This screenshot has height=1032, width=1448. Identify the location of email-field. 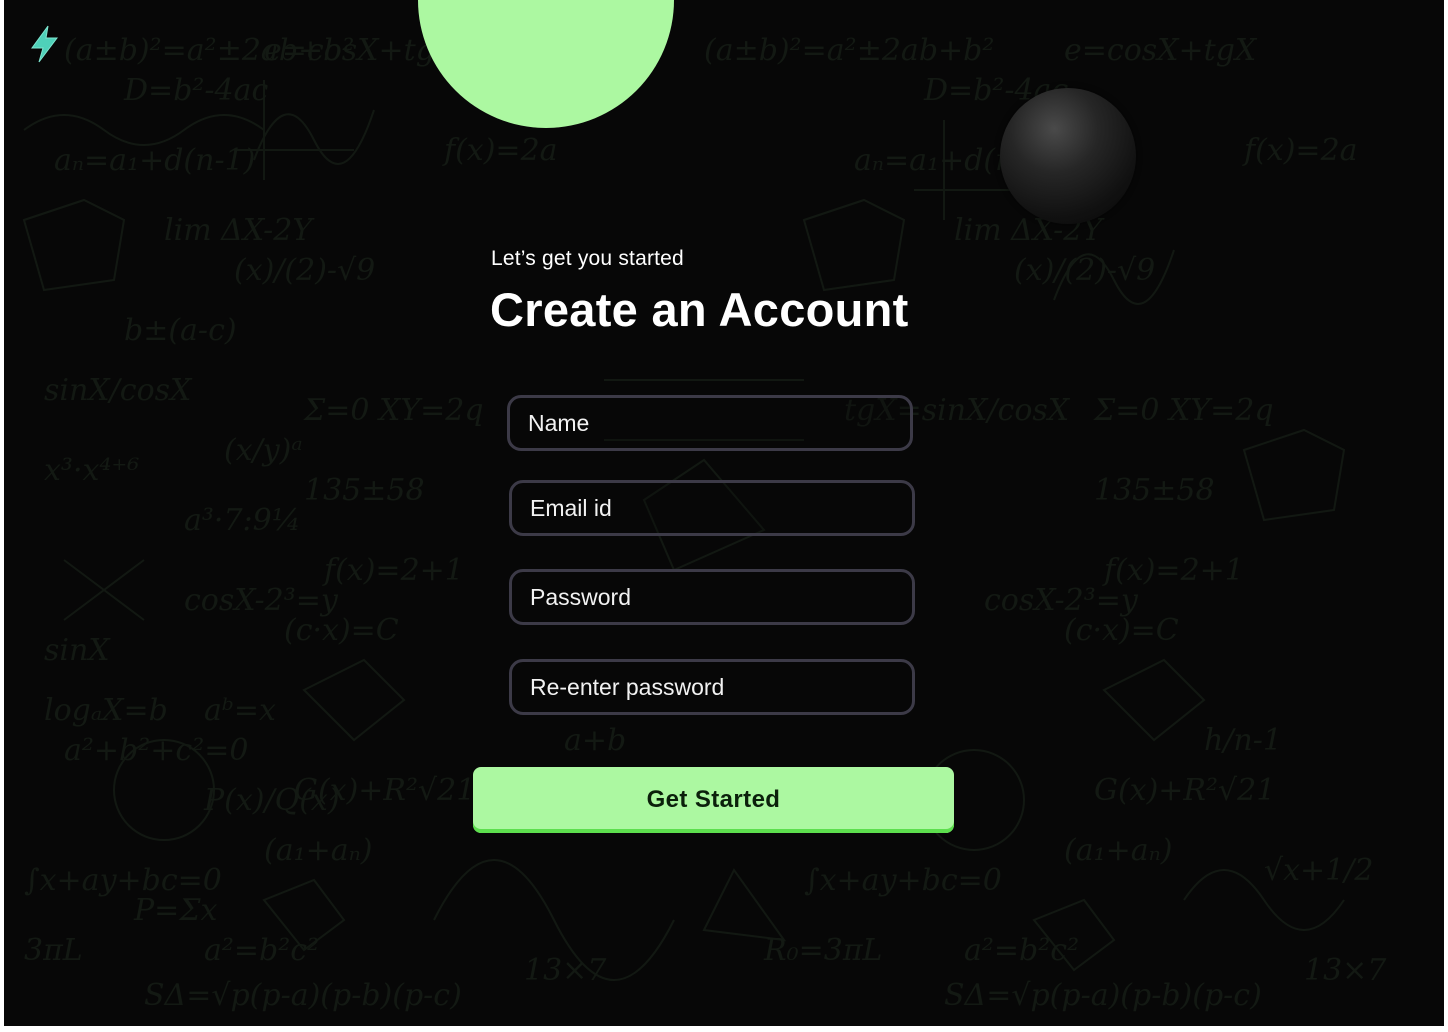
(712, 508).